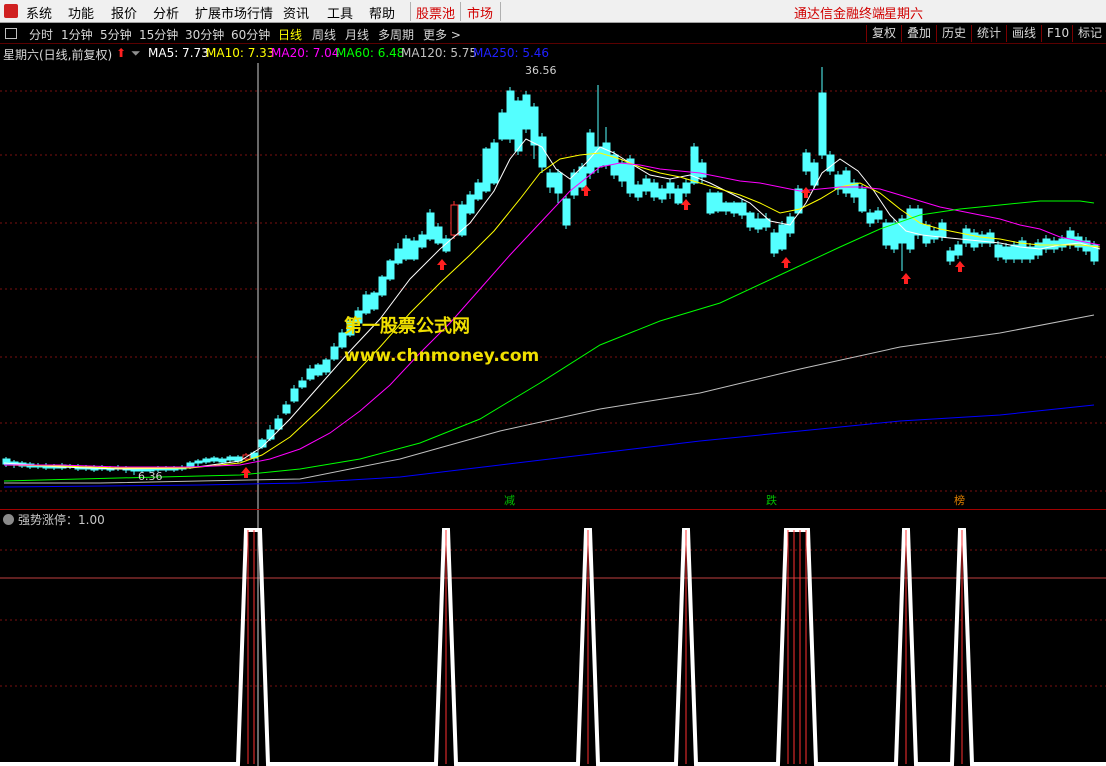 Image resolution: width=1106 pixels, height=766 pixels. Describe the element at coordinates (382, 12) in the screenshot. I see `menu-help: 帮助` at that location.